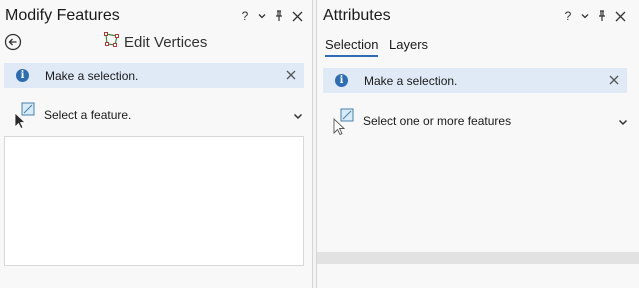  What do you see at coordinates (478, 258) in the screenshot?
I see `horizontal-divider` at bounding box center [478, 258].